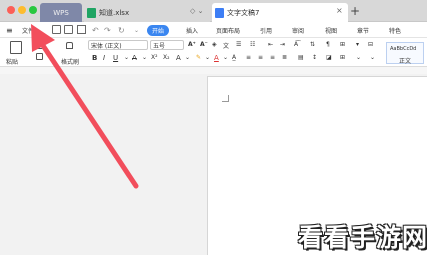 Image resolution: width=427 pixels, height=255 pixels. Describe the element at coordinates (88, 113) in the screenshot. I see `arrow-shaft` at that location.